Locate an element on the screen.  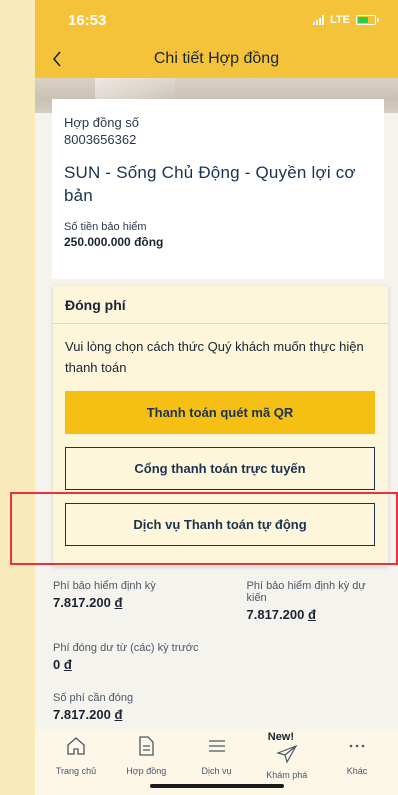
back-button is located at coordinates (57, 59).